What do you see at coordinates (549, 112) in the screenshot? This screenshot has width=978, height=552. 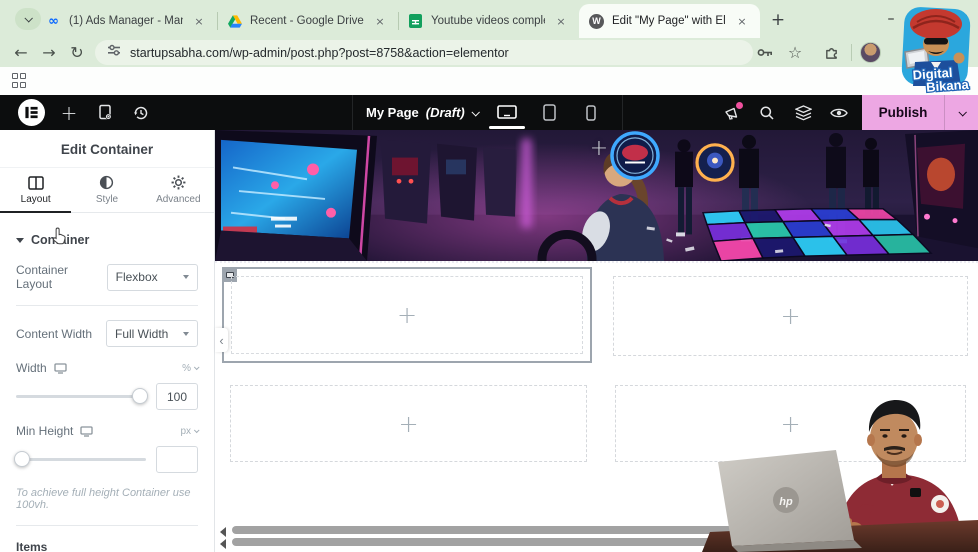 I see `device-tablet-button` at bounding box center [549, 112].